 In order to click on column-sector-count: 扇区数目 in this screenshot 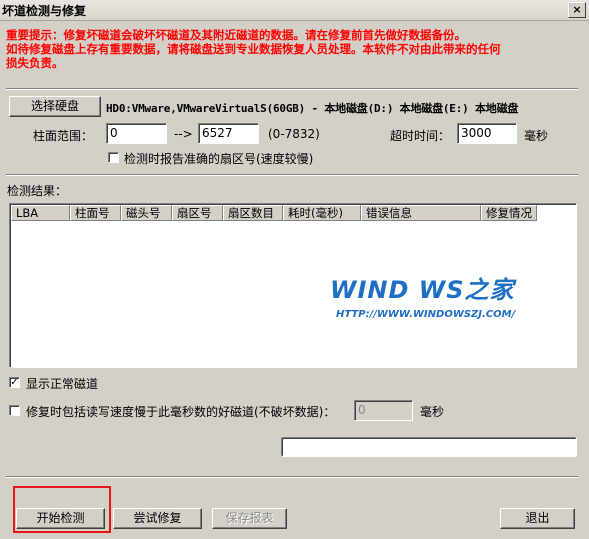, I will do `click(253, 213)`.